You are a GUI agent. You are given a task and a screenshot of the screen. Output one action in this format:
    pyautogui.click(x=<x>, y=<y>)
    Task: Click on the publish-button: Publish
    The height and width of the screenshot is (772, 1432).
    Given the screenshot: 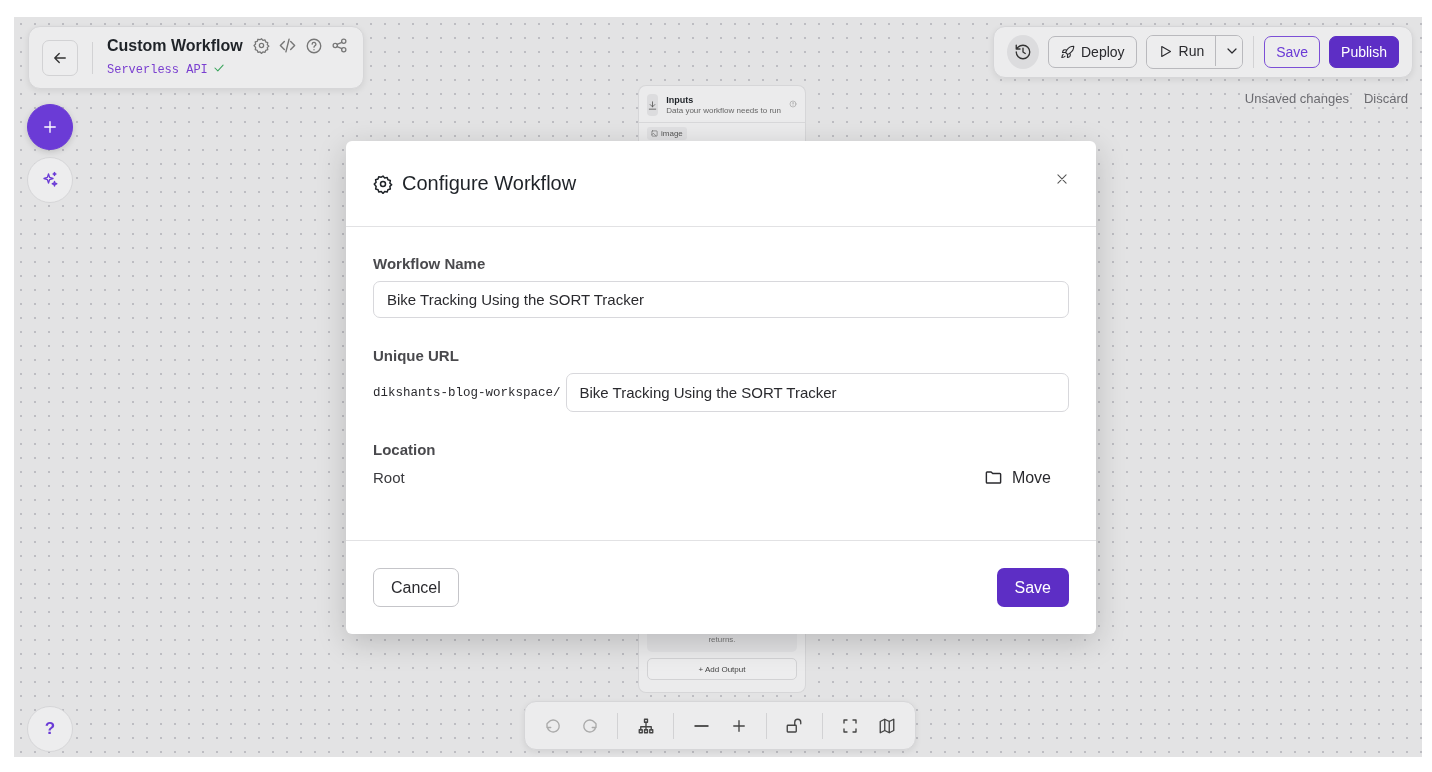 What is the action you would take?
    pyautogui.click(x=1364, y=52)
    